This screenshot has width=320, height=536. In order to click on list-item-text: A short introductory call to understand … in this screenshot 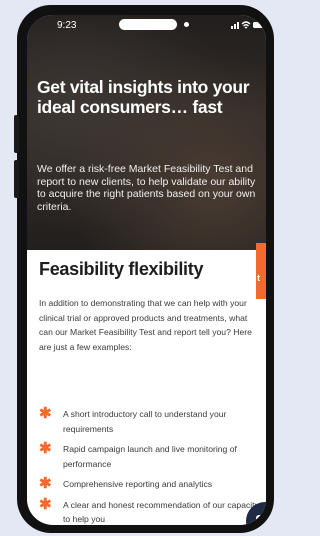, I will do `click(145, 421)`.